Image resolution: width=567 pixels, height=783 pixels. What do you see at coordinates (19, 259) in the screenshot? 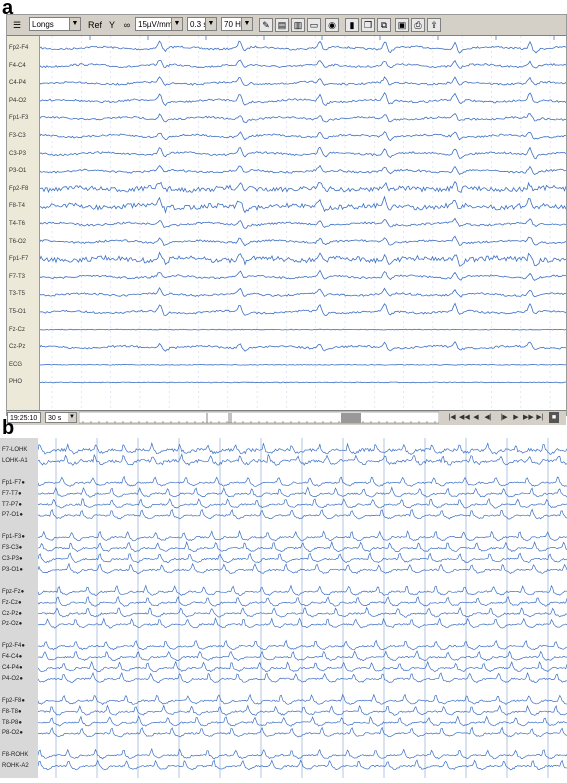
I see `channel-label: Fp1-F7` at bounding box center [19, 259].